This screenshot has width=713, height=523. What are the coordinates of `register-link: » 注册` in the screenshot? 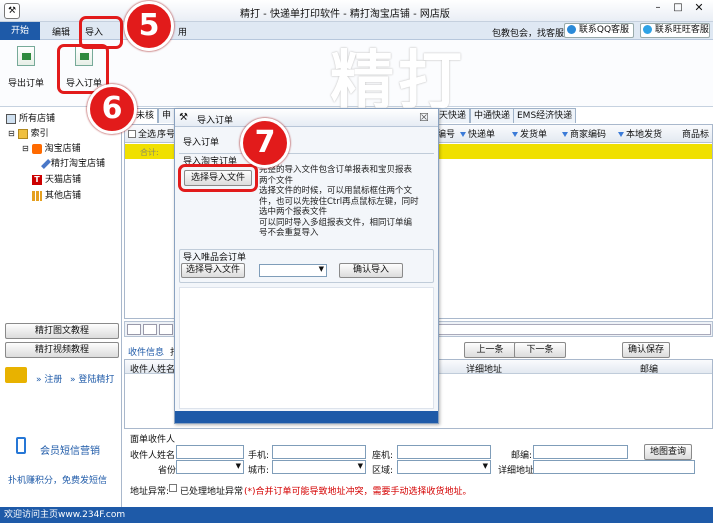 It's located at (49, 378).